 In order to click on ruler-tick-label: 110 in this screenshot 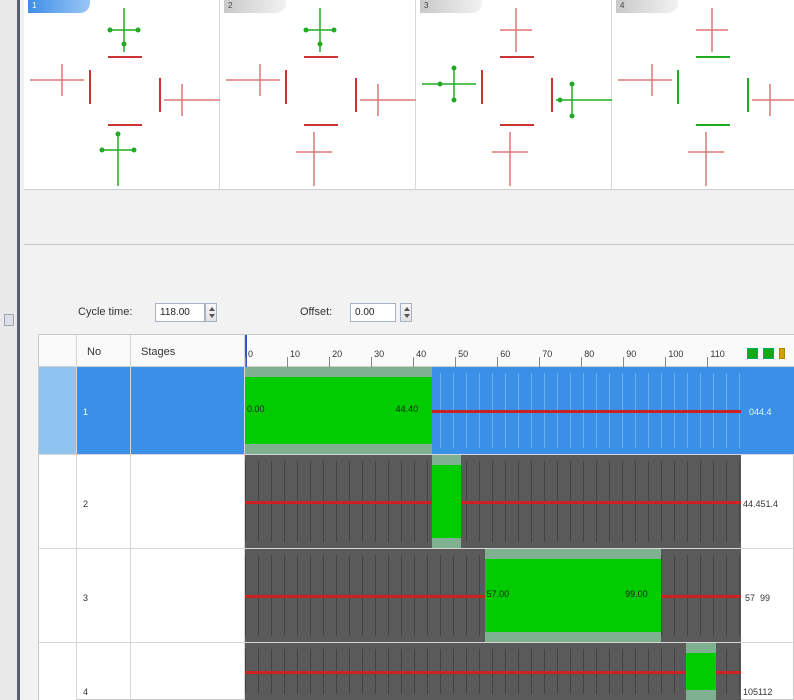, I will do `click(717, 354)`.